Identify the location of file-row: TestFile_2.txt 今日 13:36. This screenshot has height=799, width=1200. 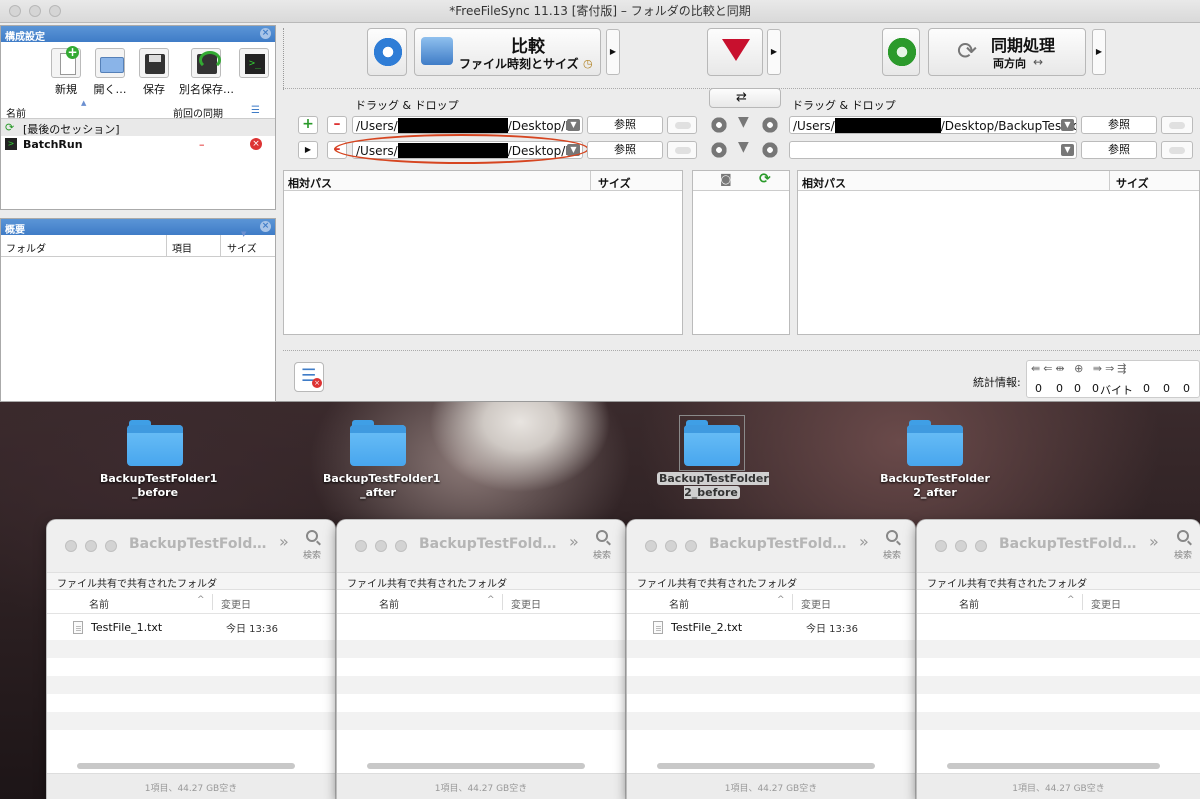
(771, 627).